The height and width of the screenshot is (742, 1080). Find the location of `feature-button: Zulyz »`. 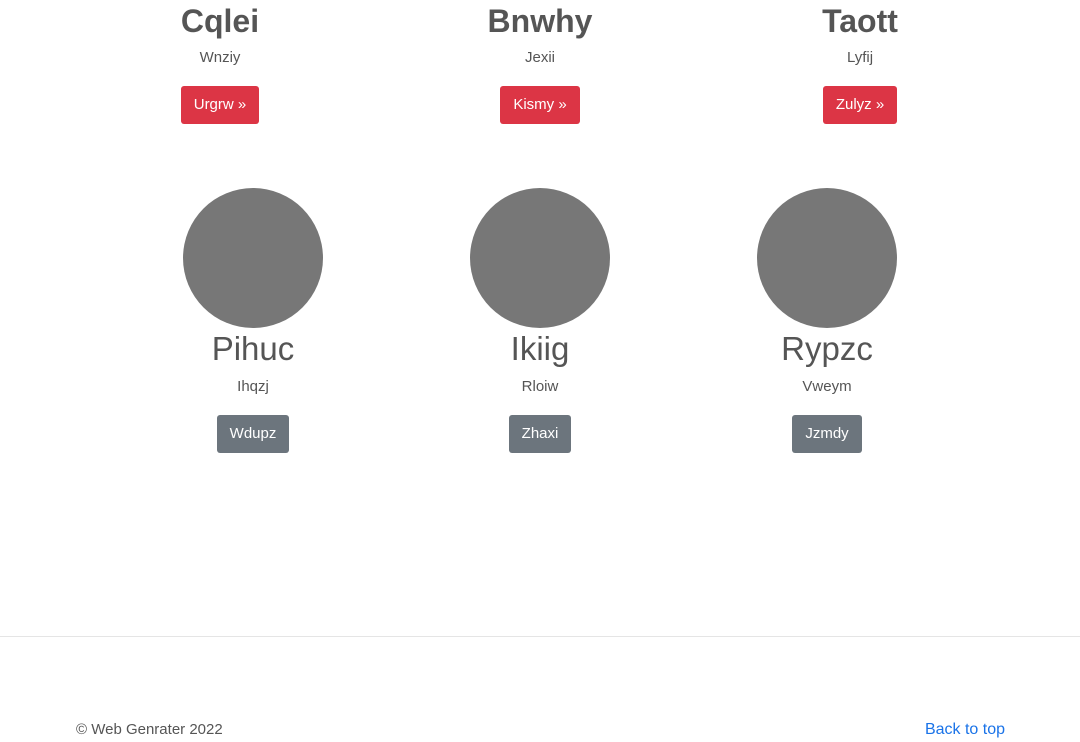

feature-button: Zulyz » is located at coordinates (860, 105).